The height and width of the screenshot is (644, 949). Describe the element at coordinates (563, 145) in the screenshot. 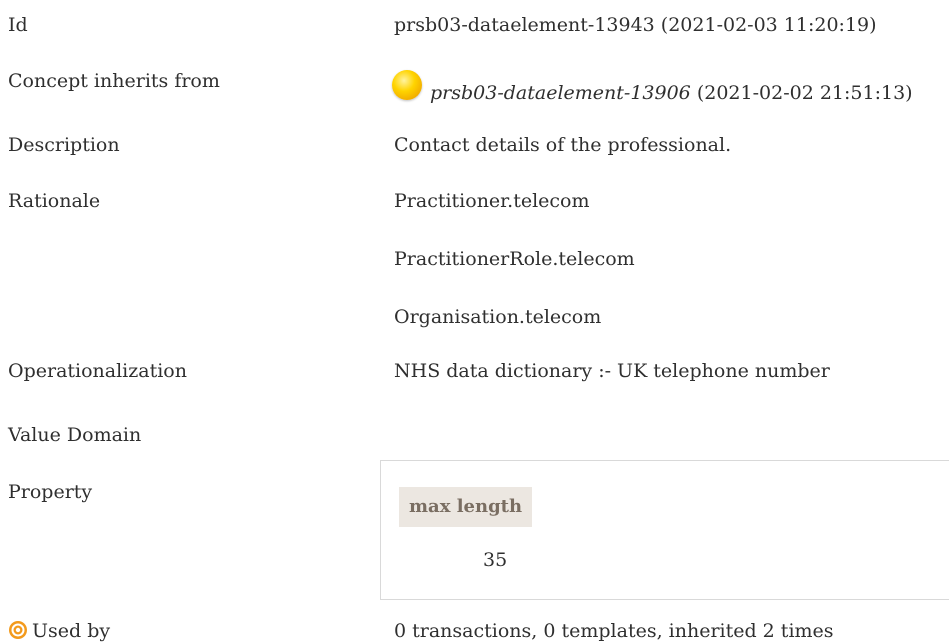

I see `description-value: Contact details of the professional.` at that location.